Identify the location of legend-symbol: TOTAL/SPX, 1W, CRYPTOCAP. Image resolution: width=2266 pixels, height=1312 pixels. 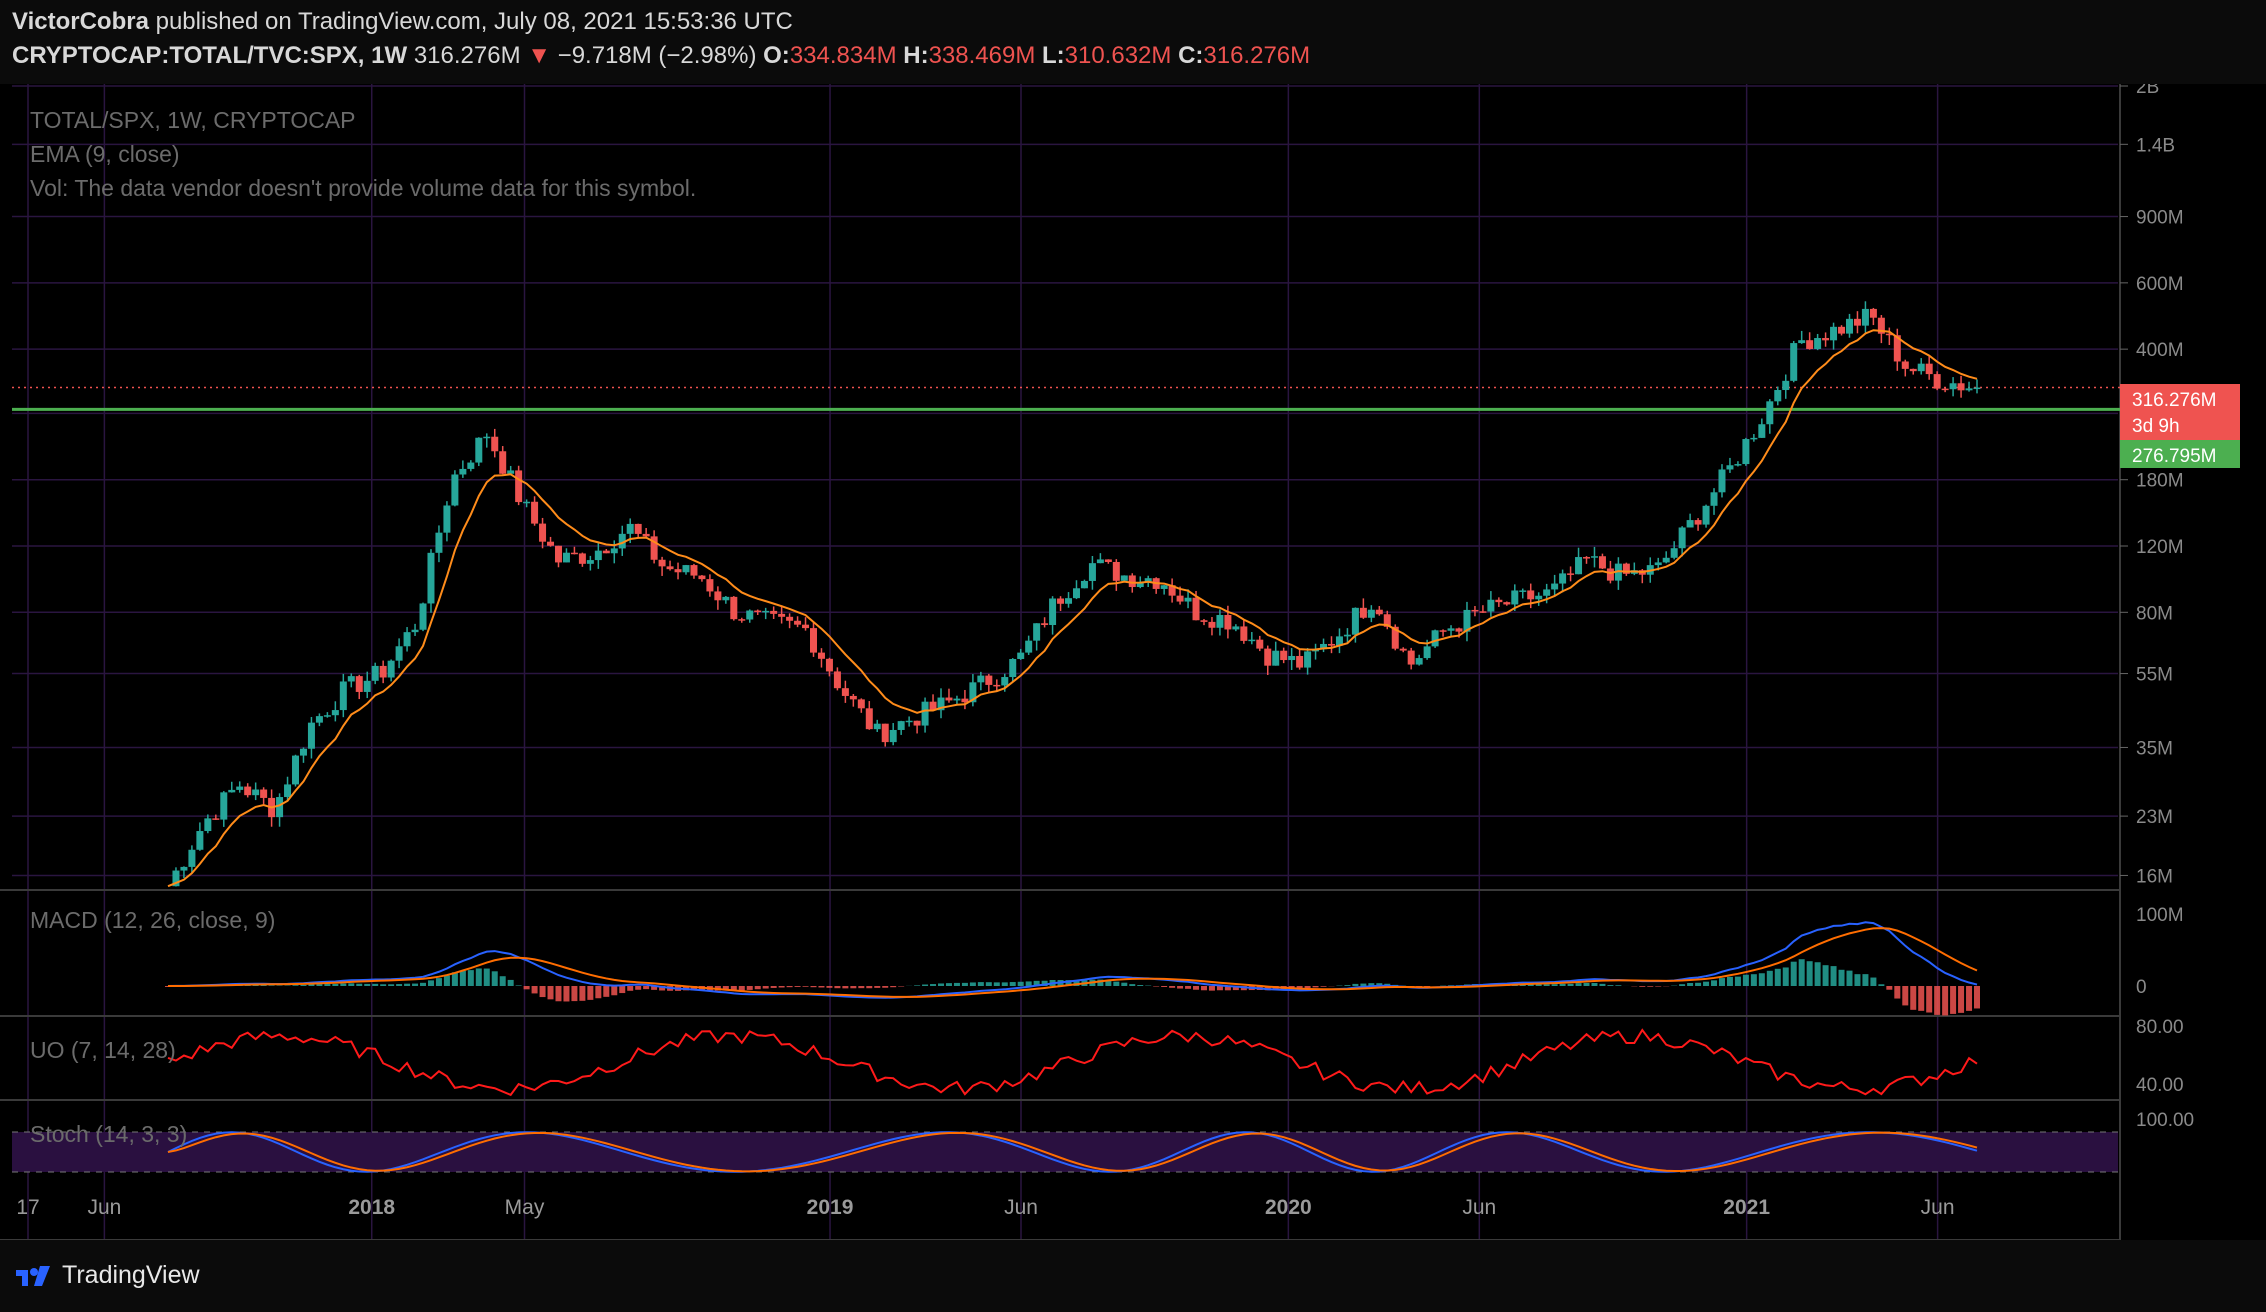
(193, 120).